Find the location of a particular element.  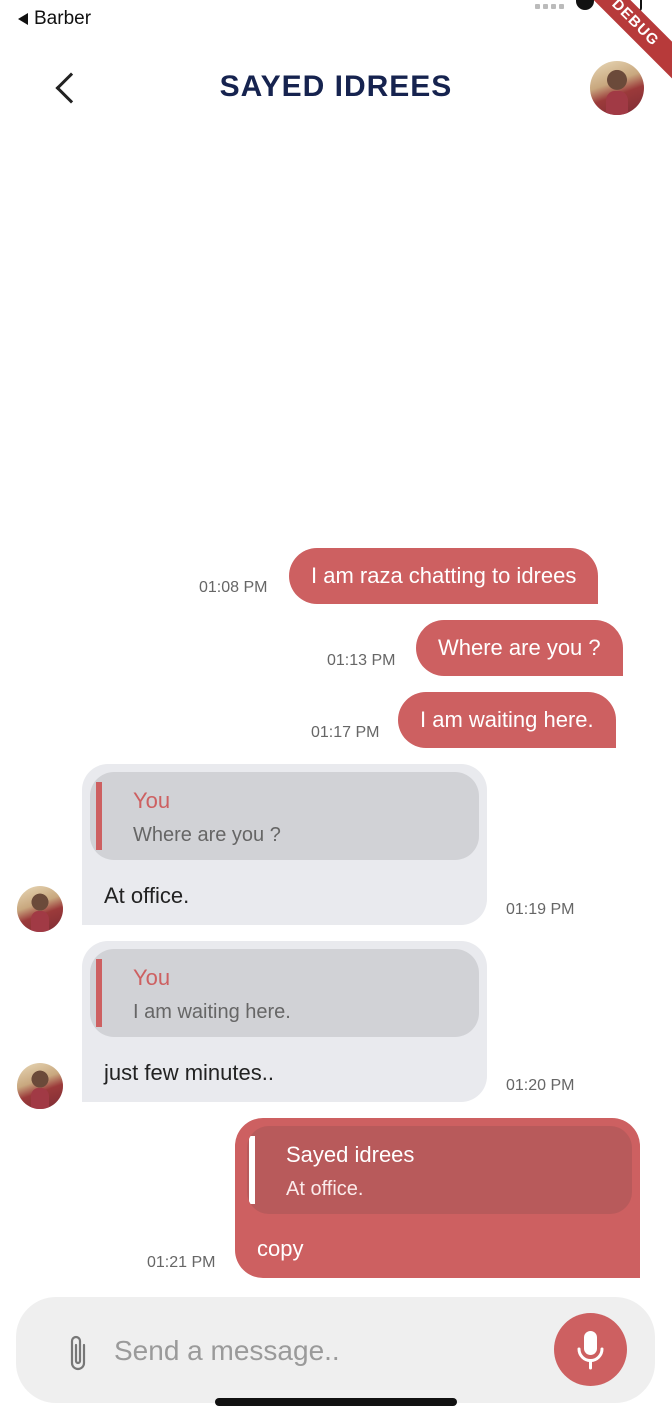

paperclip-icon is located at coordinates (78, 1353).